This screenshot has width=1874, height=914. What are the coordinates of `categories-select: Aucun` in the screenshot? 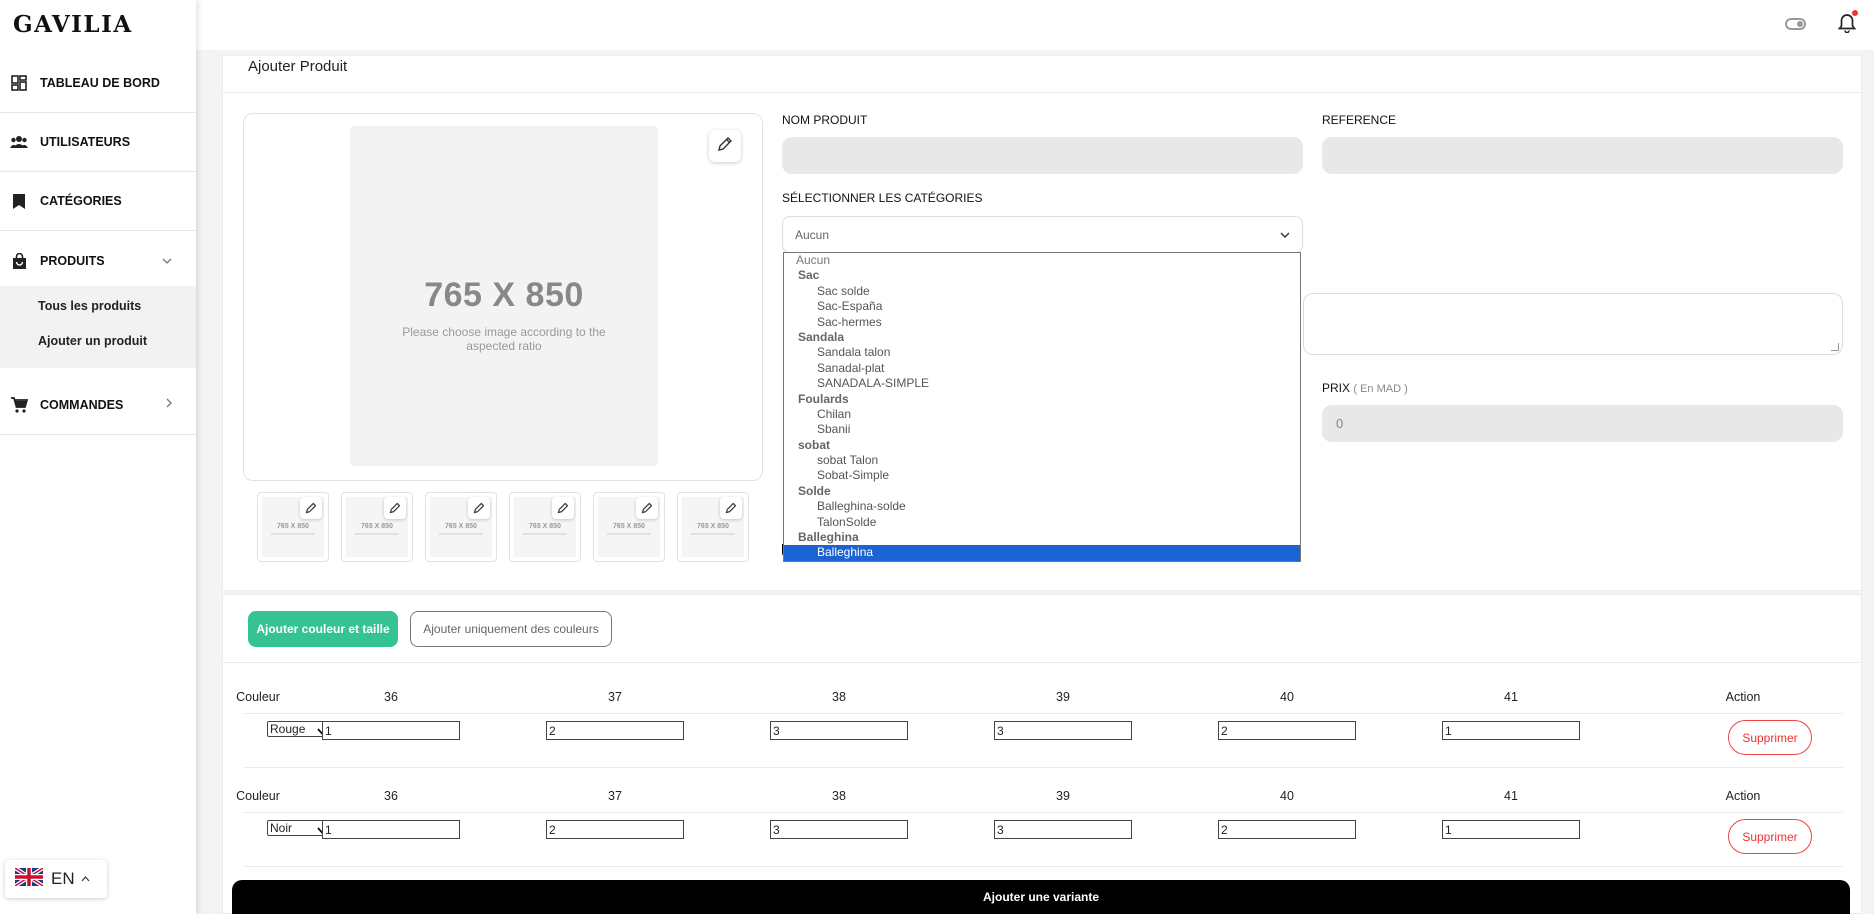 It's located at (1042, 234).